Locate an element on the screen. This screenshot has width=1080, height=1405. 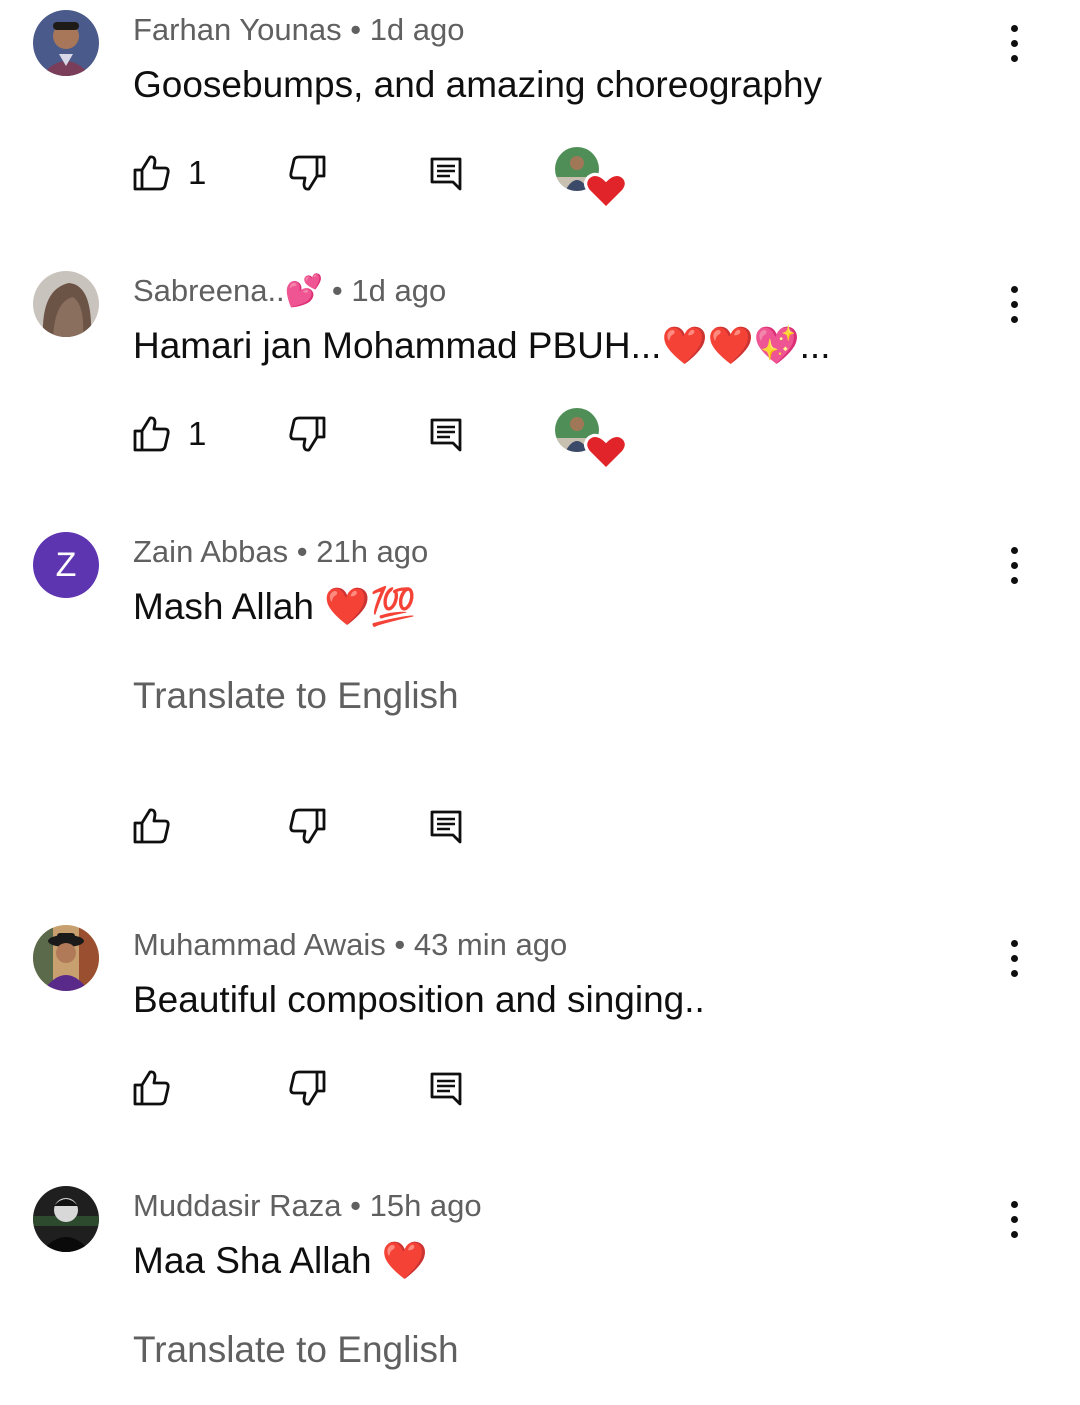
comment-time: 43 min ago is located at coordinates (490, 944).